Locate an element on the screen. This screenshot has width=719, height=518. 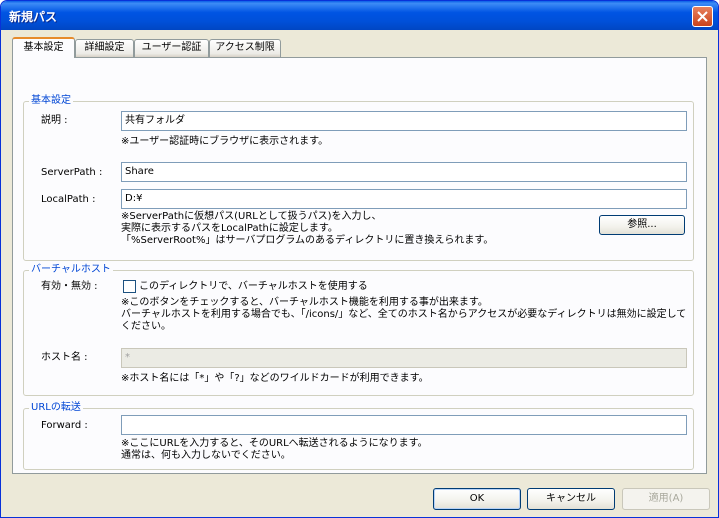
window-title: 新規パス is located at coordinates (33, 17).